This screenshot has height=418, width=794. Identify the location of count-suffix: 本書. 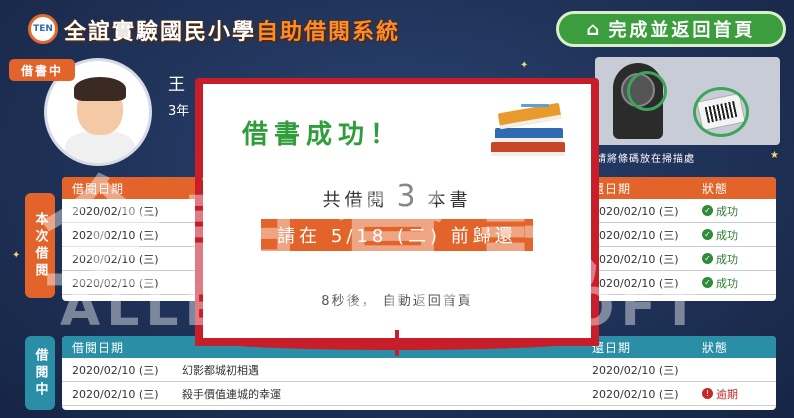
(449, 200).